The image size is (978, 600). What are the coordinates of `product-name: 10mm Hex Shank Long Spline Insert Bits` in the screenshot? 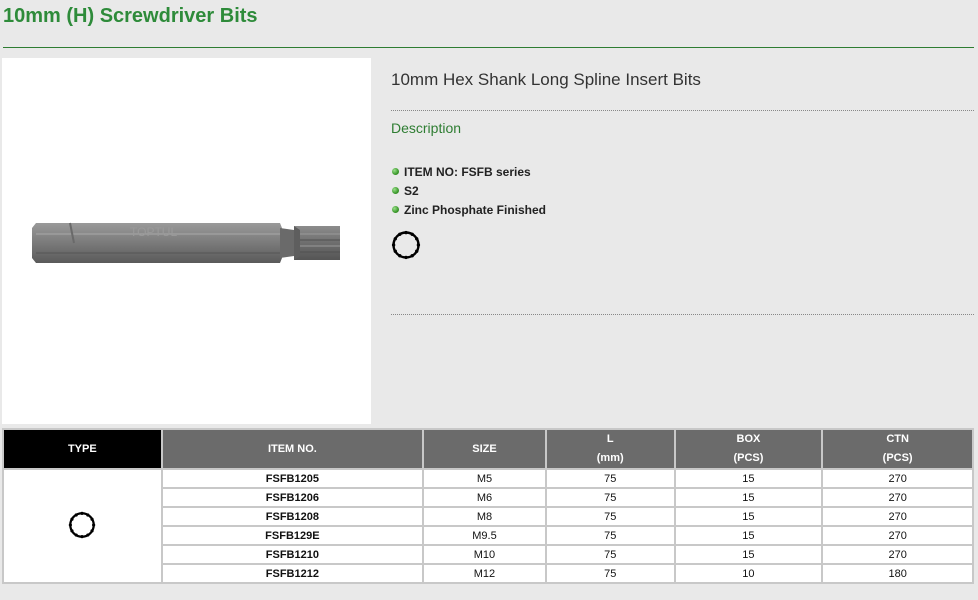 It's located at (546, 79).